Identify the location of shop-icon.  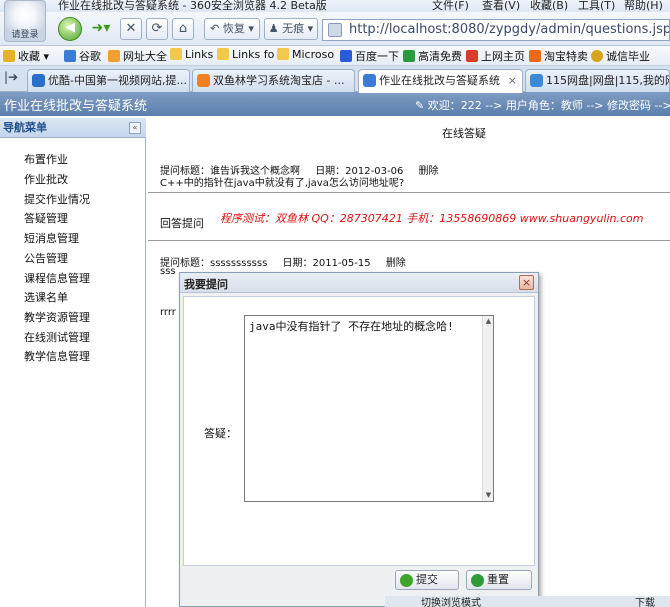
(535, 56).